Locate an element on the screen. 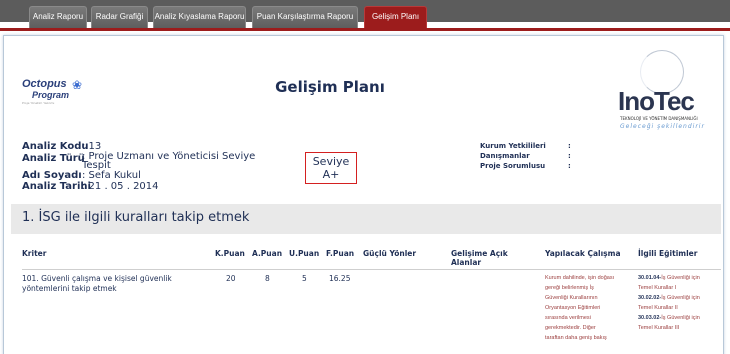 Image resolution: width=730 pixels, height=354 pixels. section-title: 1. İSG ile ilgili kuralları takip etmek is located at coordinates (136, 217).